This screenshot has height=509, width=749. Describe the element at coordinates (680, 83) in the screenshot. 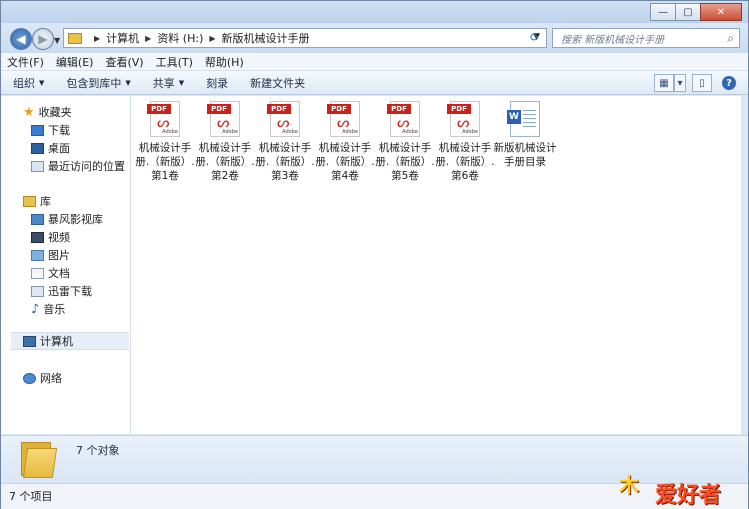

I see `view-dropdown-icon: ▾` at that location.